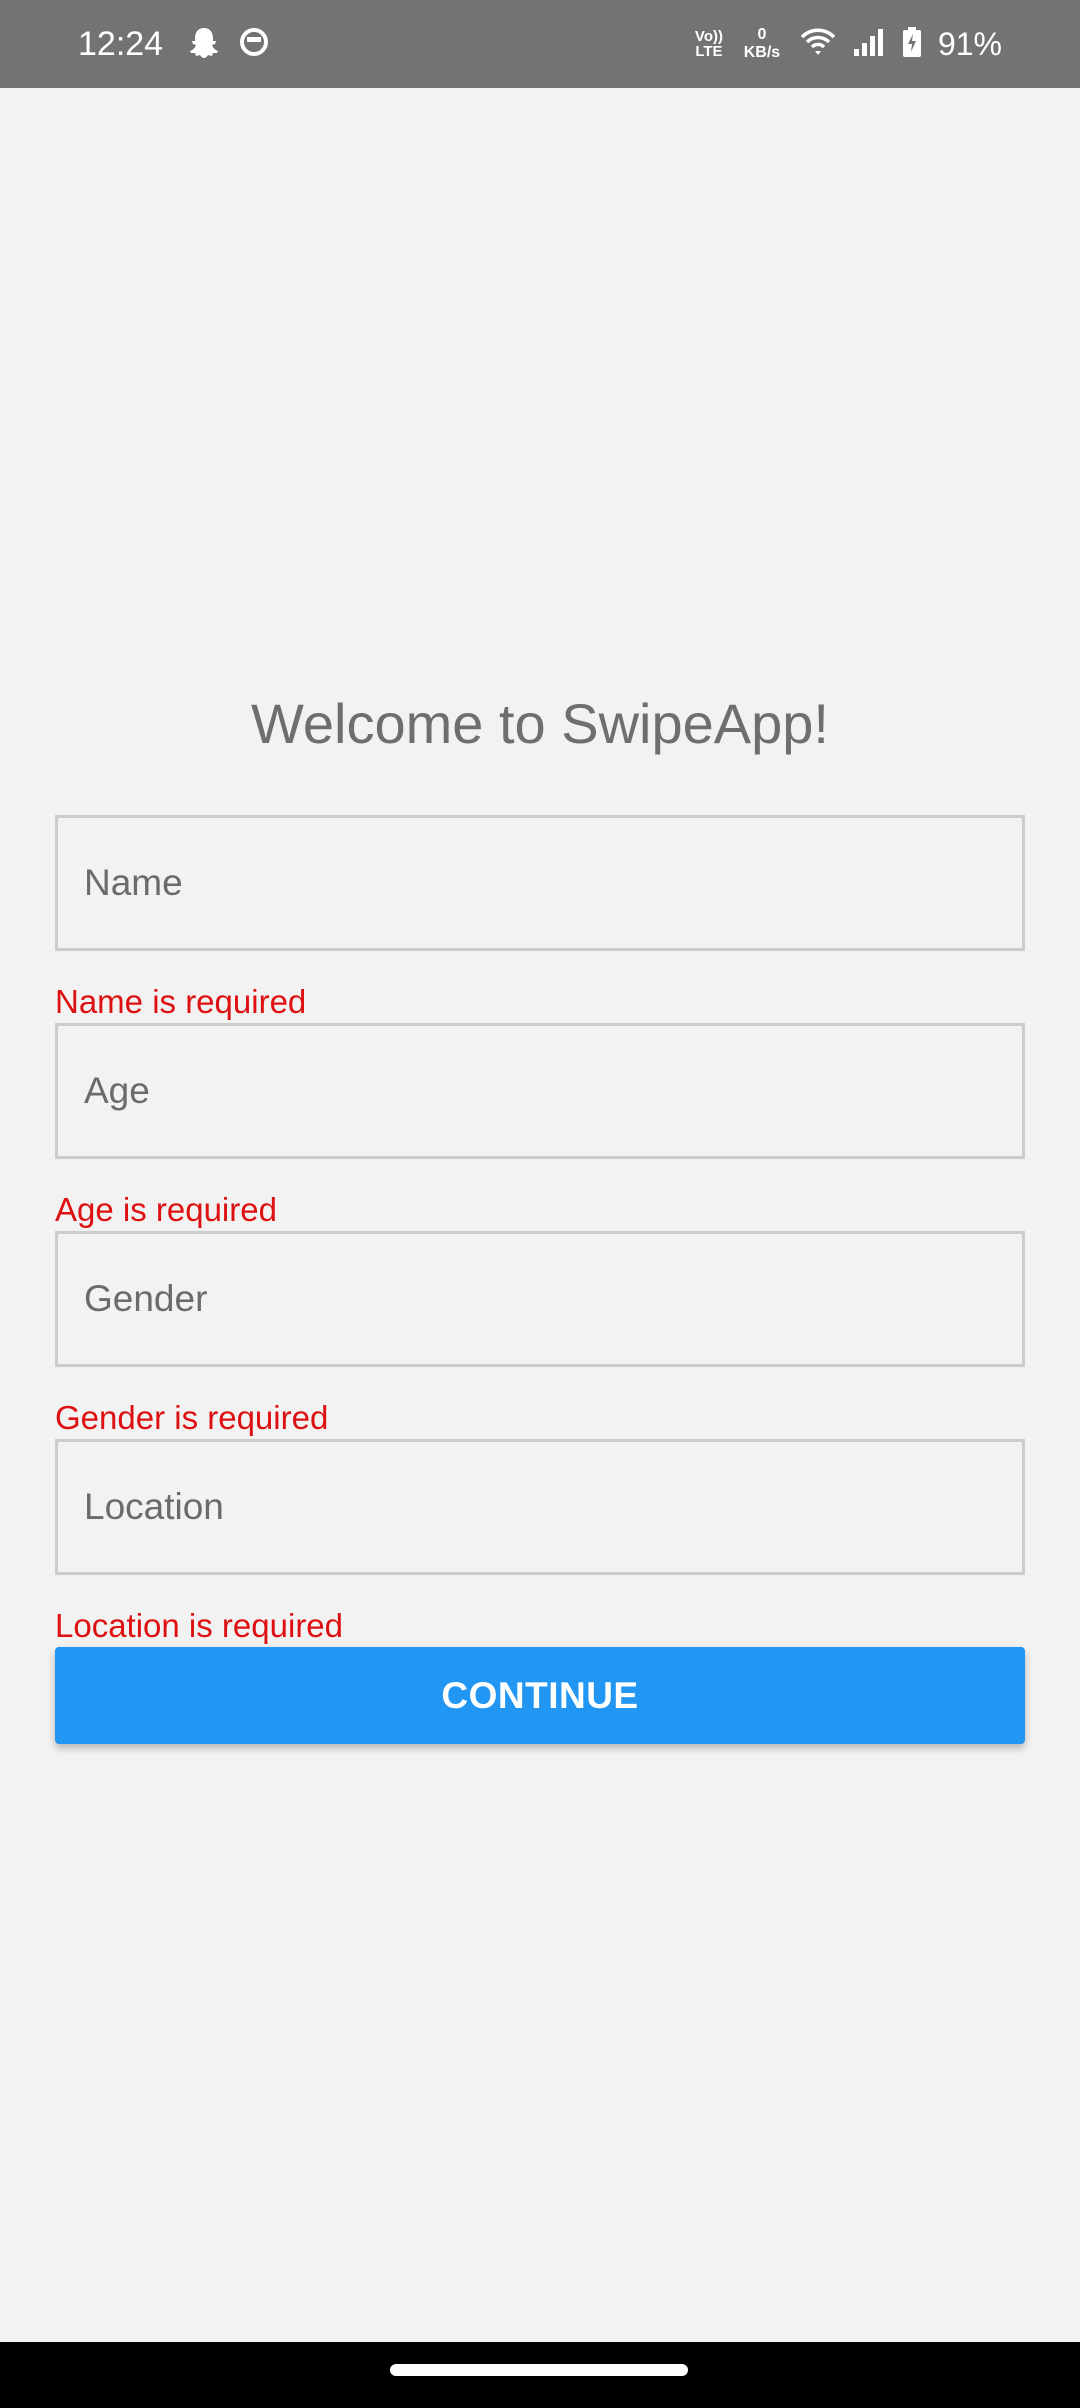 This screenshot has height=2408, width=1080. I want to click on network-speed: 0 KB/s, so click(762, 44).